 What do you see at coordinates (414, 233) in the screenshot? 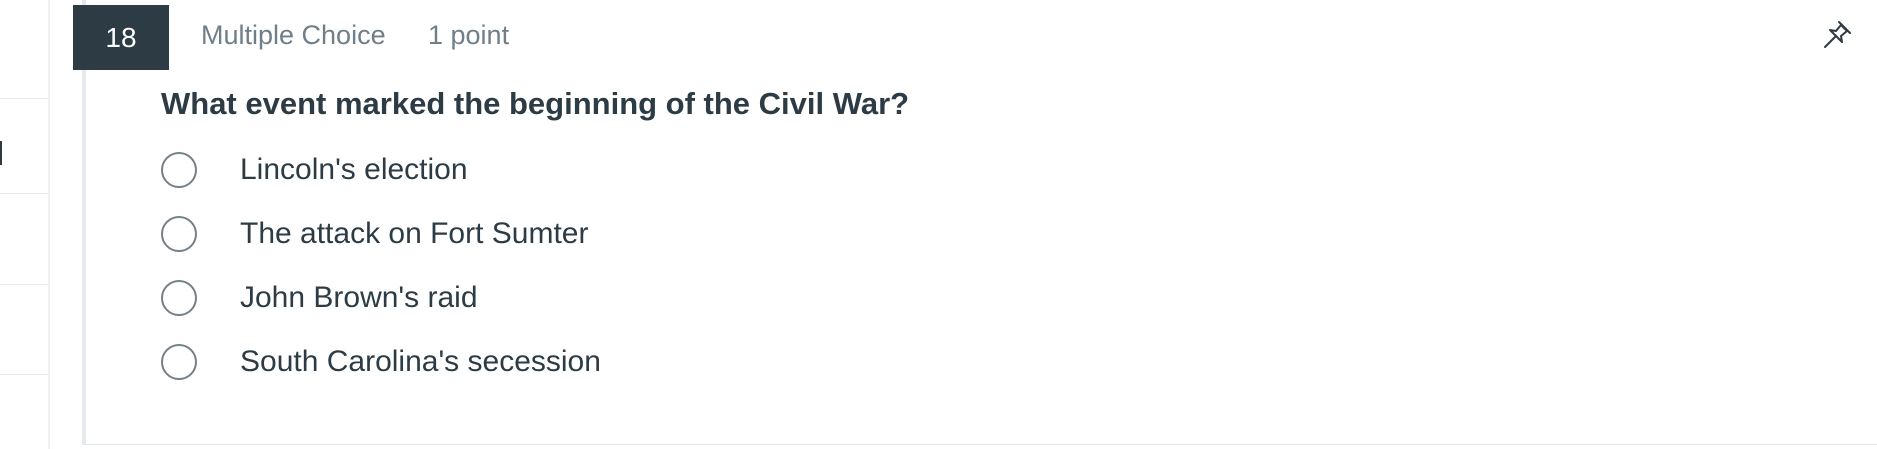
I see `answer-label: The attack on Fort Sumter` at bounding box center [414, 233].